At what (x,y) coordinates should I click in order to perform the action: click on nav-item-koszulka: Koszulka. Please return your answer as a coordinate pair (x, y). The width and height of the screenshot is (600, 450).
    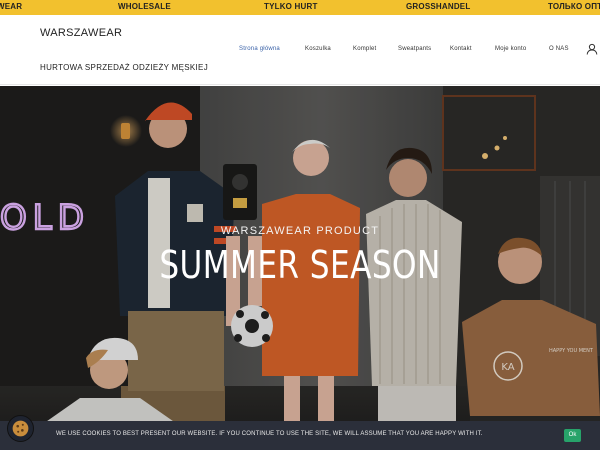
    Looking at the image, I should click on (318, 49).